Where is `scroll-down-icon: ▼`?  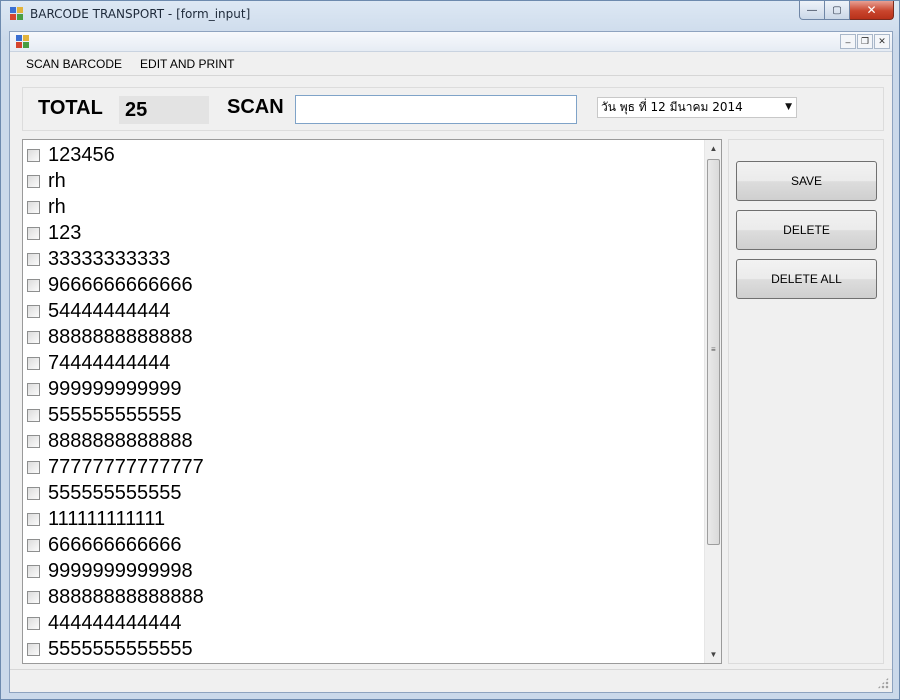
scroll-down-icon: ▼ is located at coordinates (713, 654).